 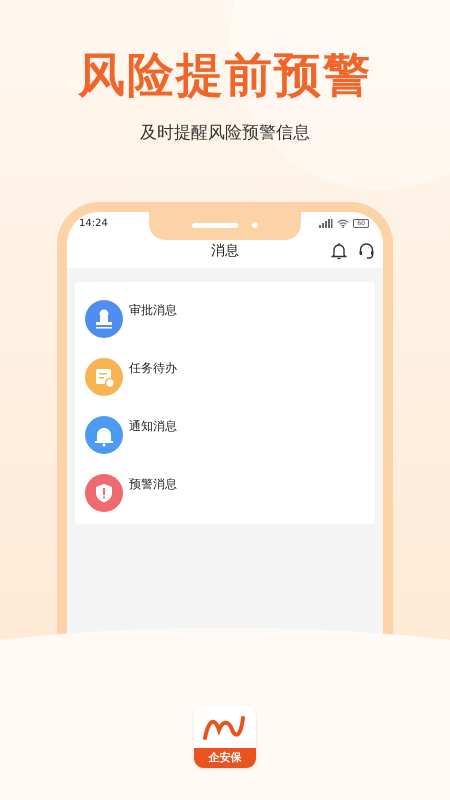 I want to click on wifi-icon, so click(x=343, y=223).